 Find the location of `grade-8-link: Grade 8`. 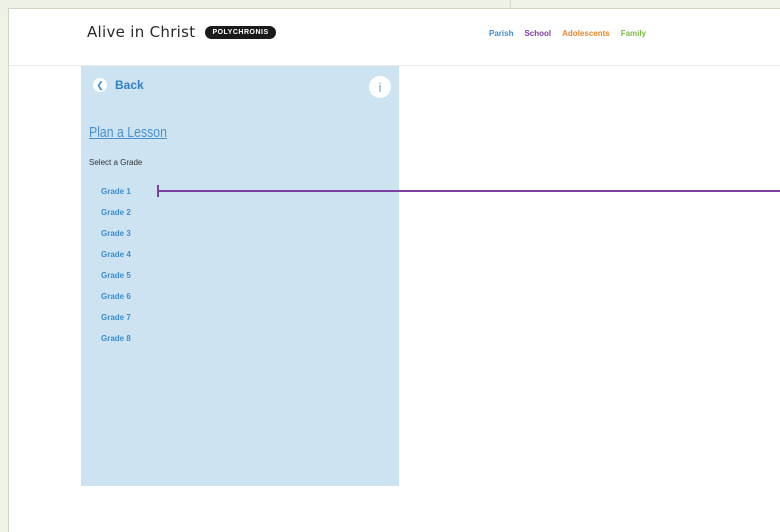

grade-8-link: Grade 8 is located at coordinates (116, 338).